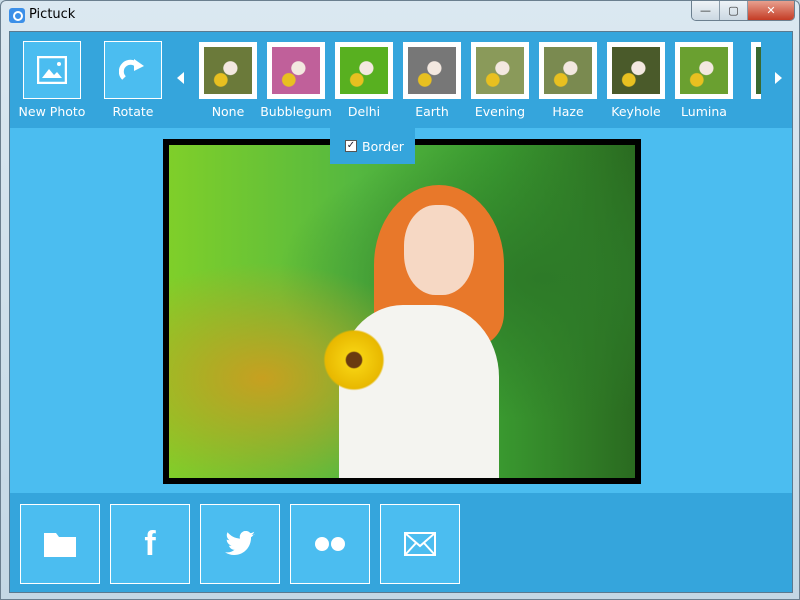  I want to click on filter-label: Lumina, so click(704, 111).